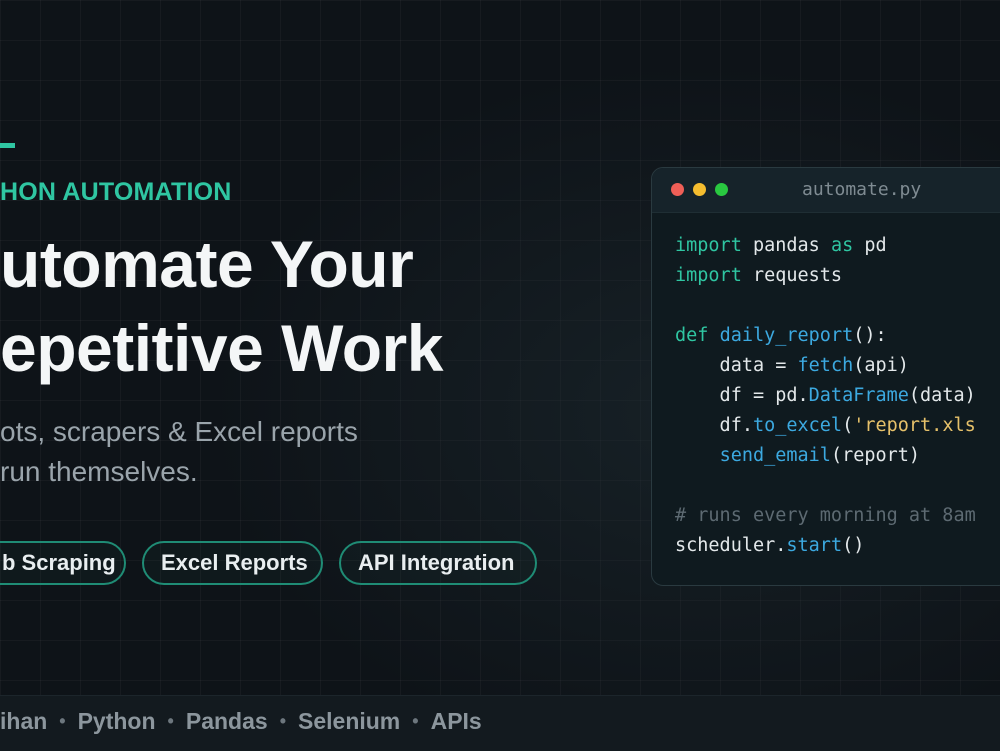 This screenshot has width=1000, height=751. I want to click on code-token: # runs every morning at 8am, so click(825, 515).